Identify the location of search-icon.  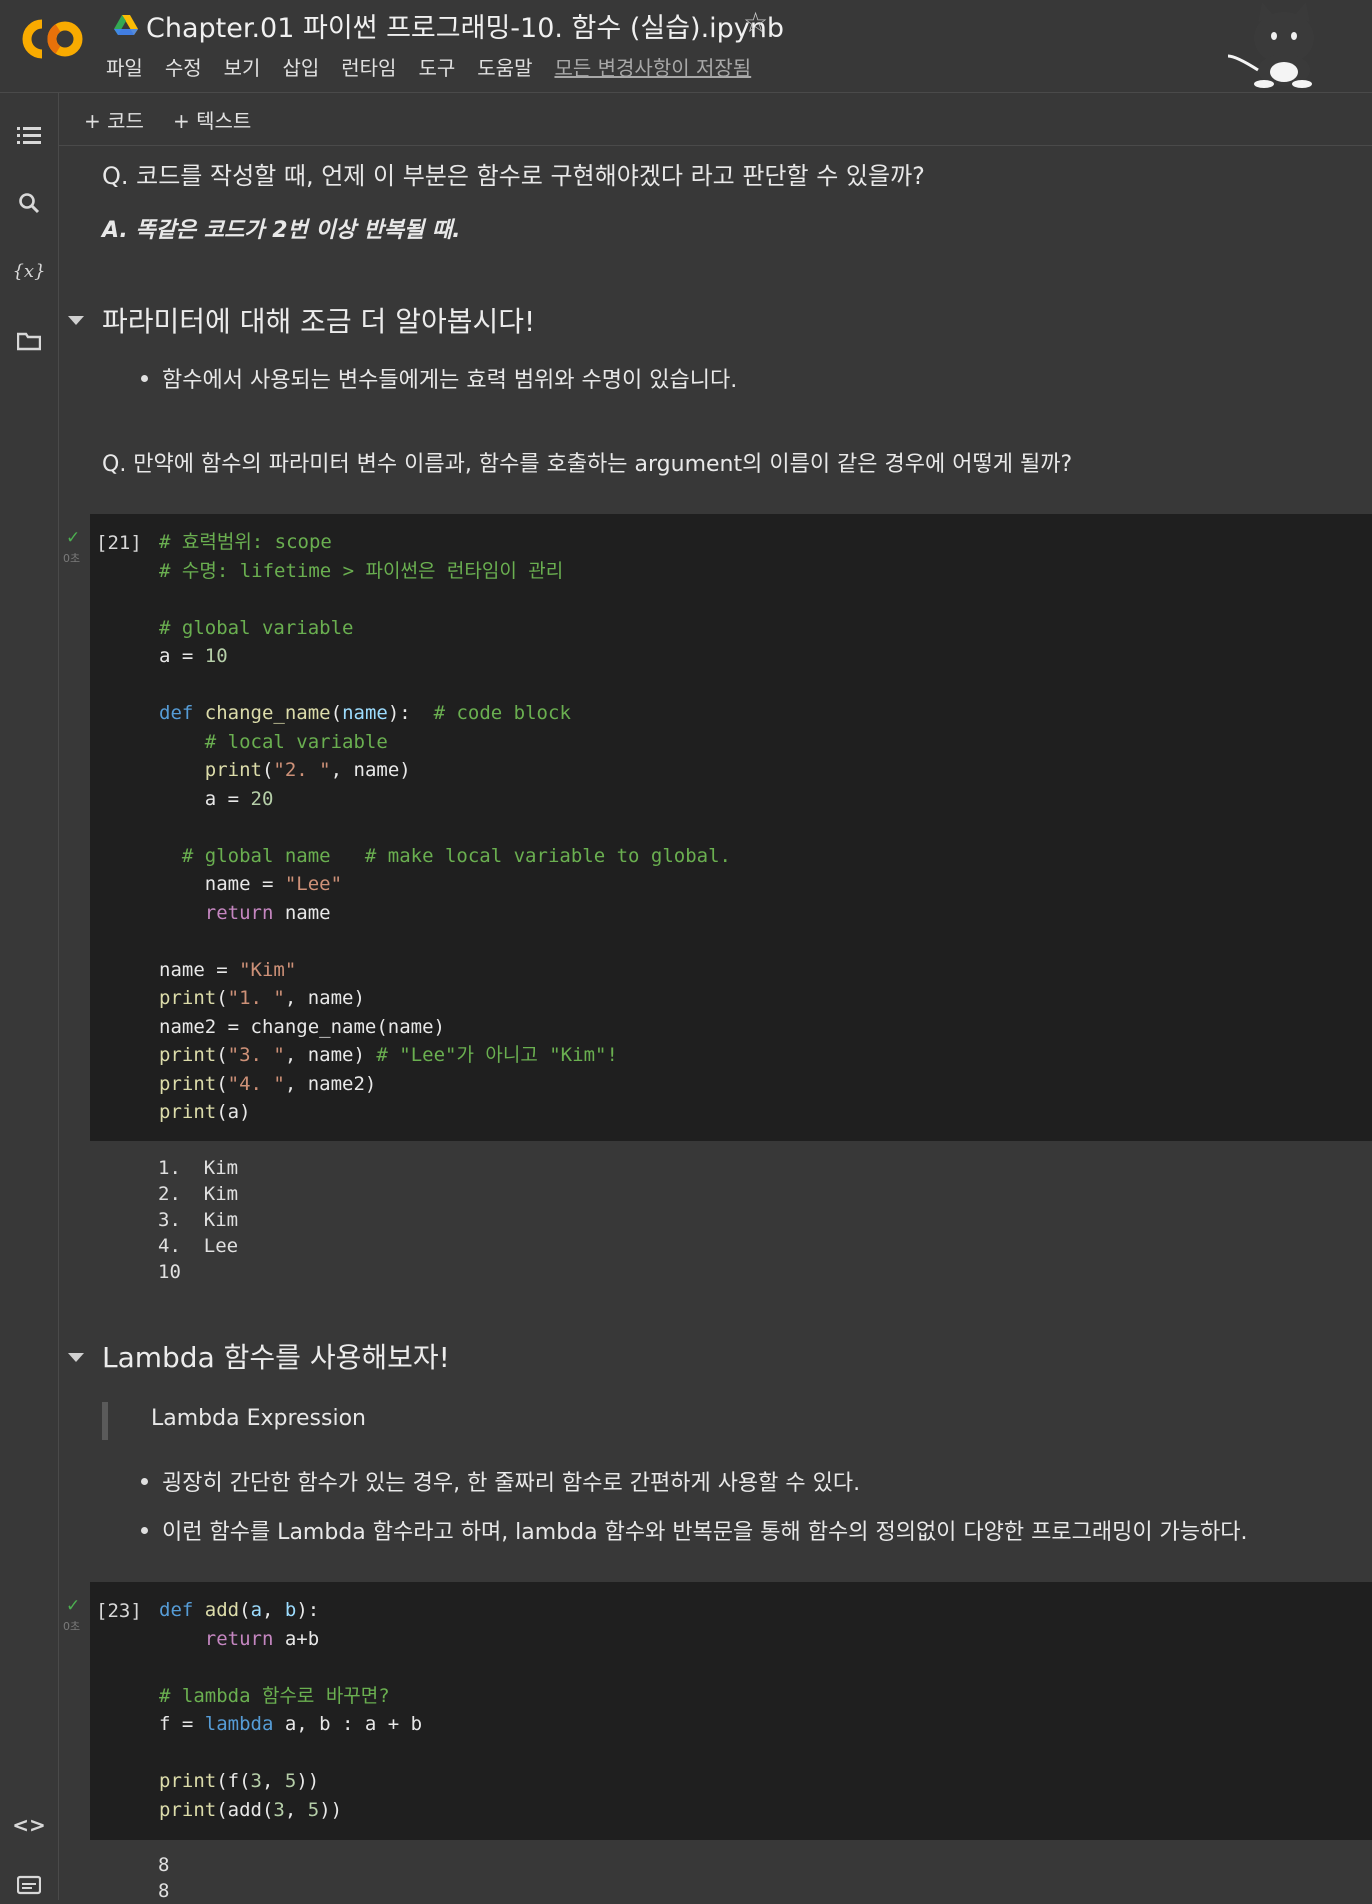
(29, 203).